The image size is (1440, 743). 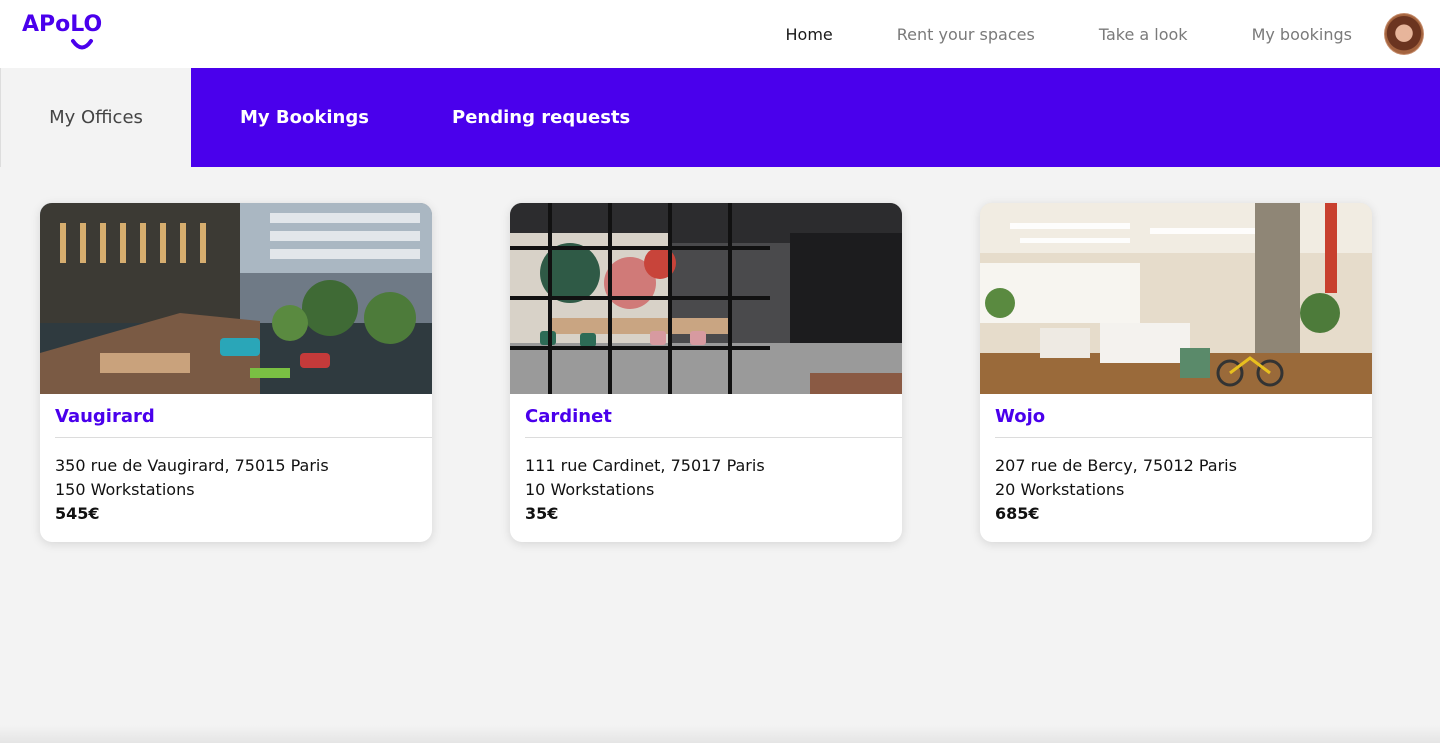 What do you see at coordinates (82, 44) in the screenshot?
I see `smile-icon` at bounding box center [82, 44].